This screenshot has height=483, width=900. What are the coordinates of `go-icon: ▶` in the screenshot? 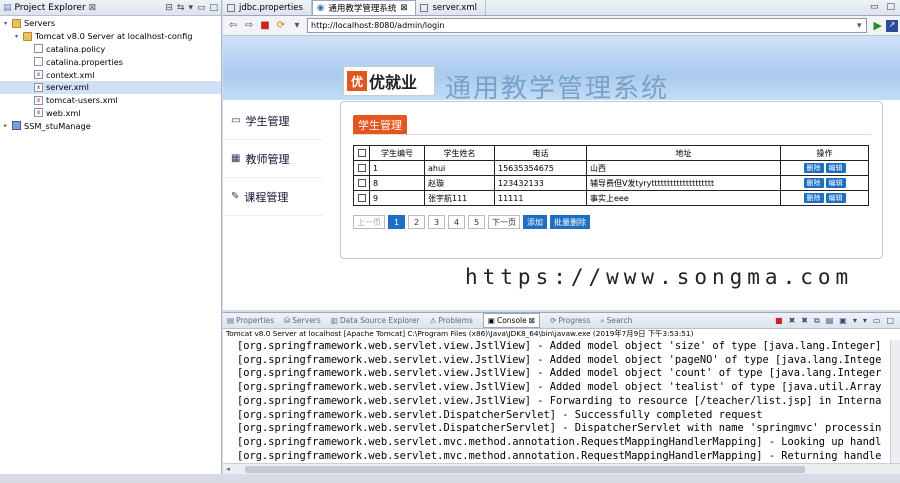 It's located at (878, 25).